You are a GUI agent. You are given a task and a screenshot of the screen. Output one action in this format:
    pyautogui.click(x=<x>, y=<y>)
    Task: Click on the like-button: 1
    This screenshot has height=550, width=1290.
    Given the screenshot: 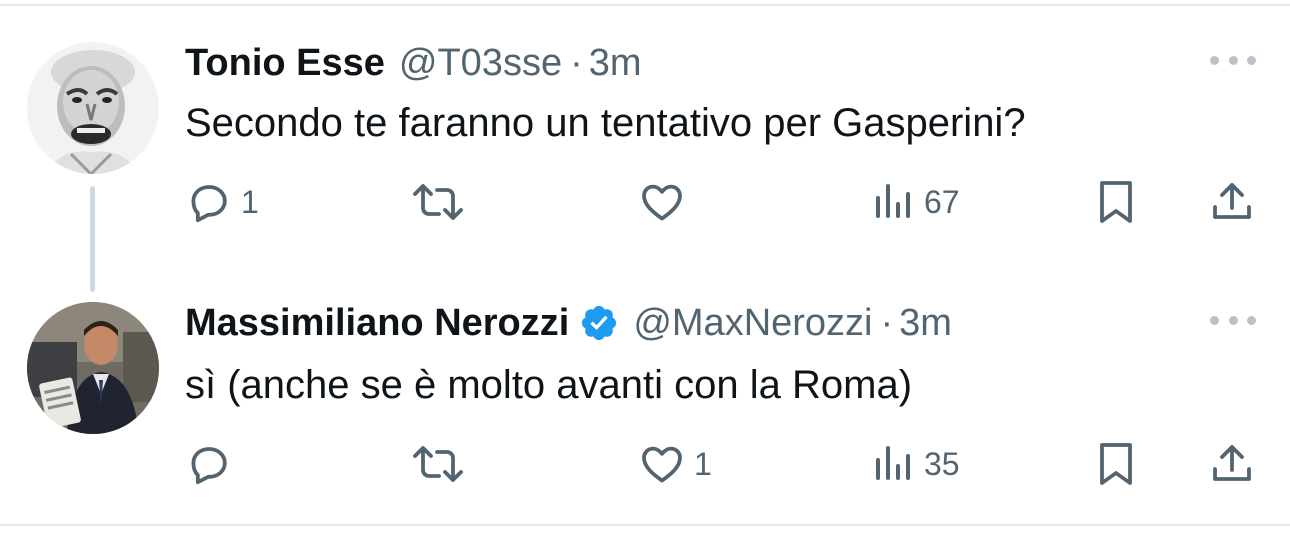 What is the action you would take?
    pyautogui.click(x=675, y=464)
    